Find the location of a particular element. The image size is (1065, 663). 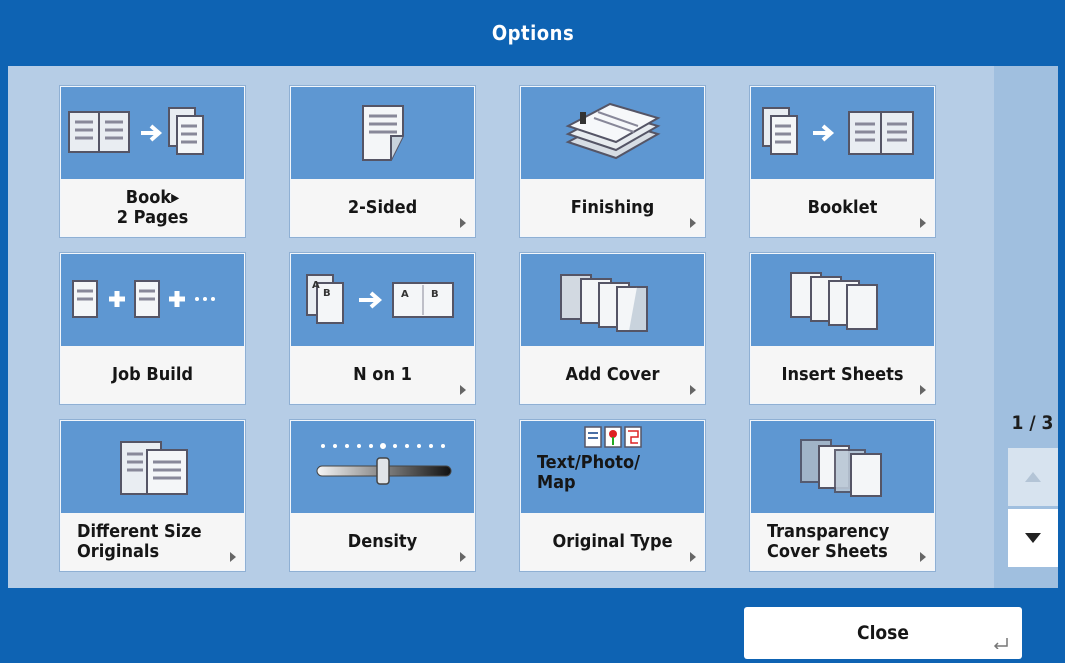

original-type-icon: Text/Photo/ Map is located at coordinates (612, 467).